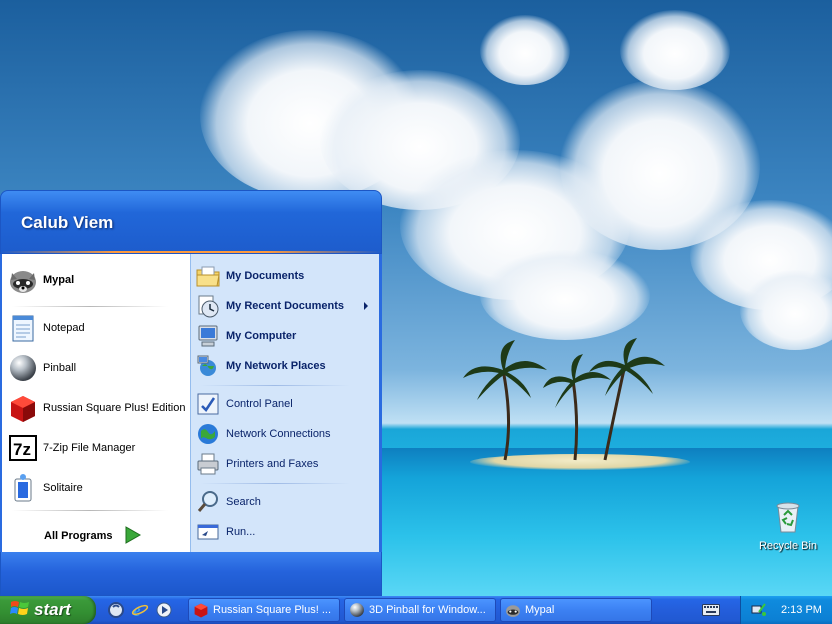  I want to click on all-programs-label: All Programs, so click(78, 536).